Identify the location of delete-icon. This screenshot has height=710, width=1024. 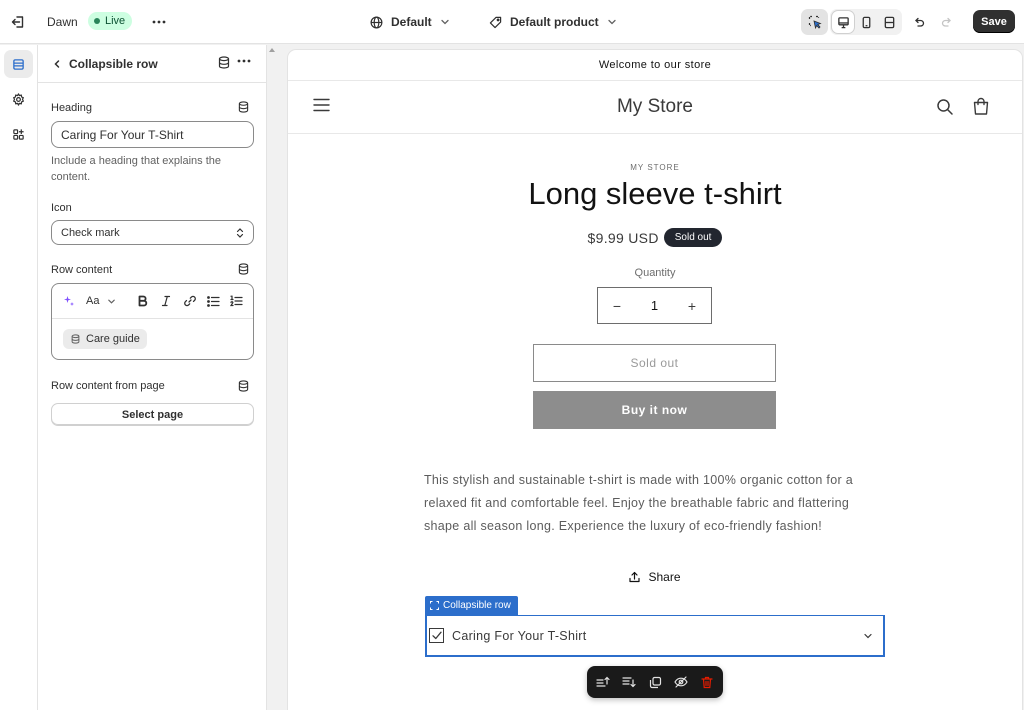
(707, 682).